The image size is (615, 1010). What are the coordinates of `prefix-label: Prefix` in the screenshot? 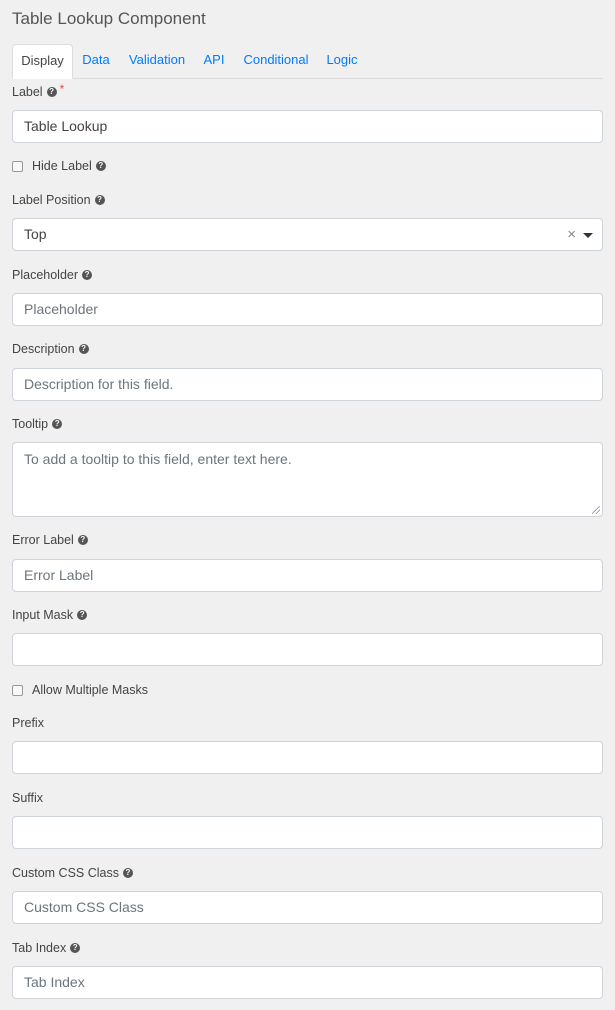 It's located at (28, 723).